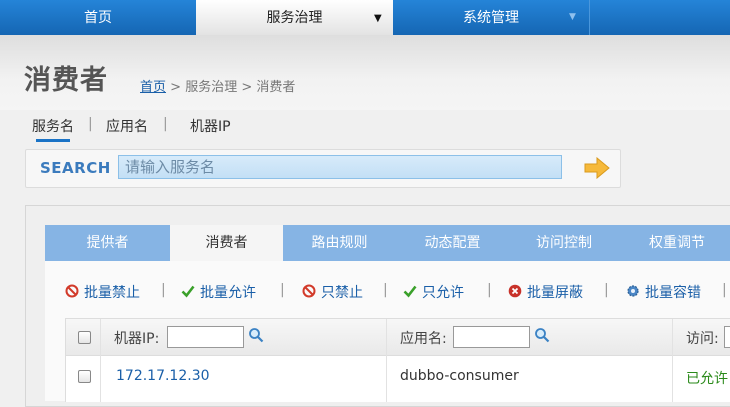  What do you see at coordinates (211, 87) in the screenshot?
I see `breadcrumb-section: 服务治理` at bounding box center [211, 87].